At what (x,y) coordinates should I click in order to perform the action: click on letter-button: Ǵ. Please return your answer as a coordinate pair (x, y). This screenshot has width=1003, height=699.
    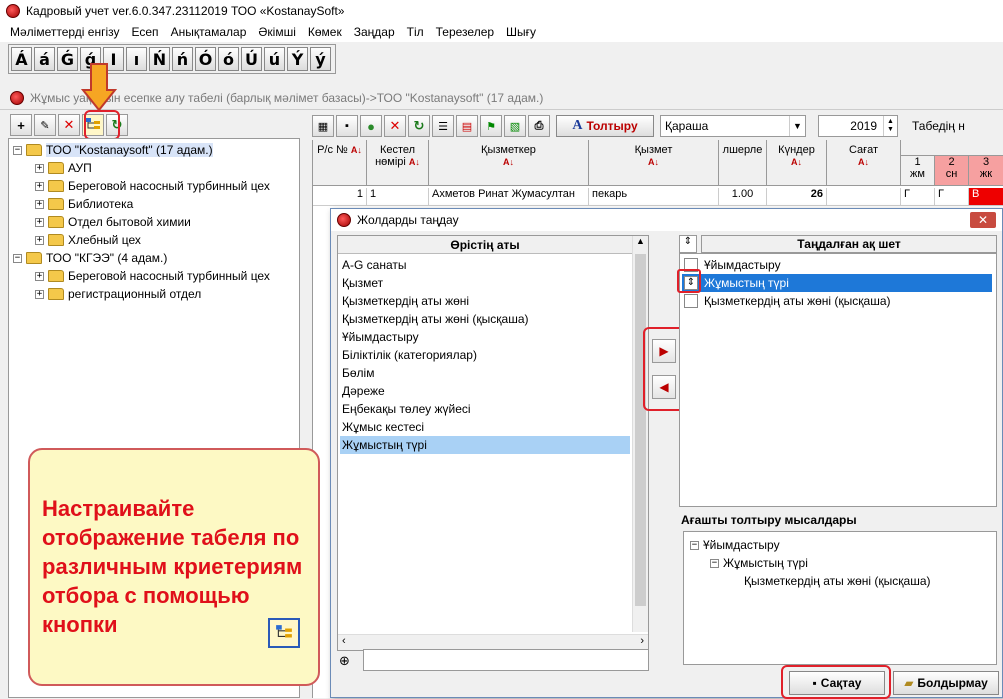
    Looking at the image, I should click on (67, 59).